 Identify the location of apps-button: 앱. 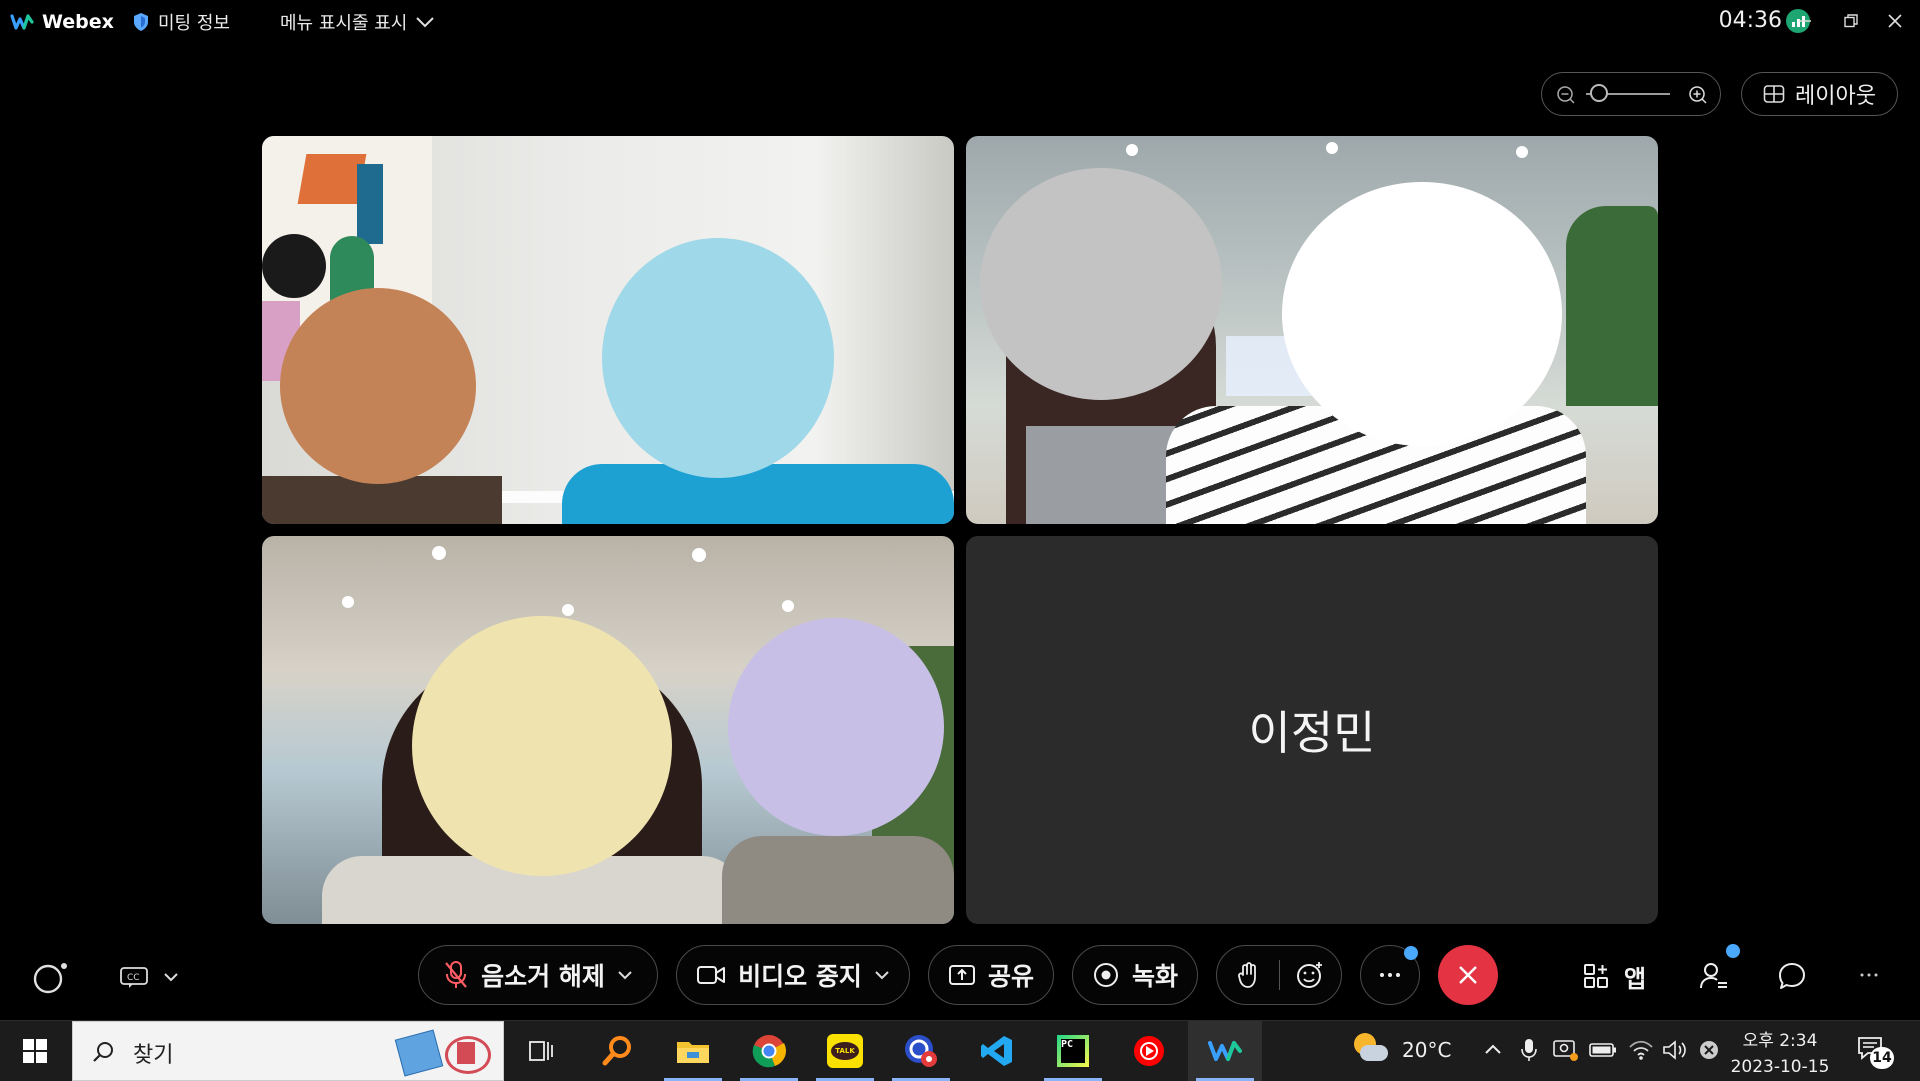
(1614, 976).